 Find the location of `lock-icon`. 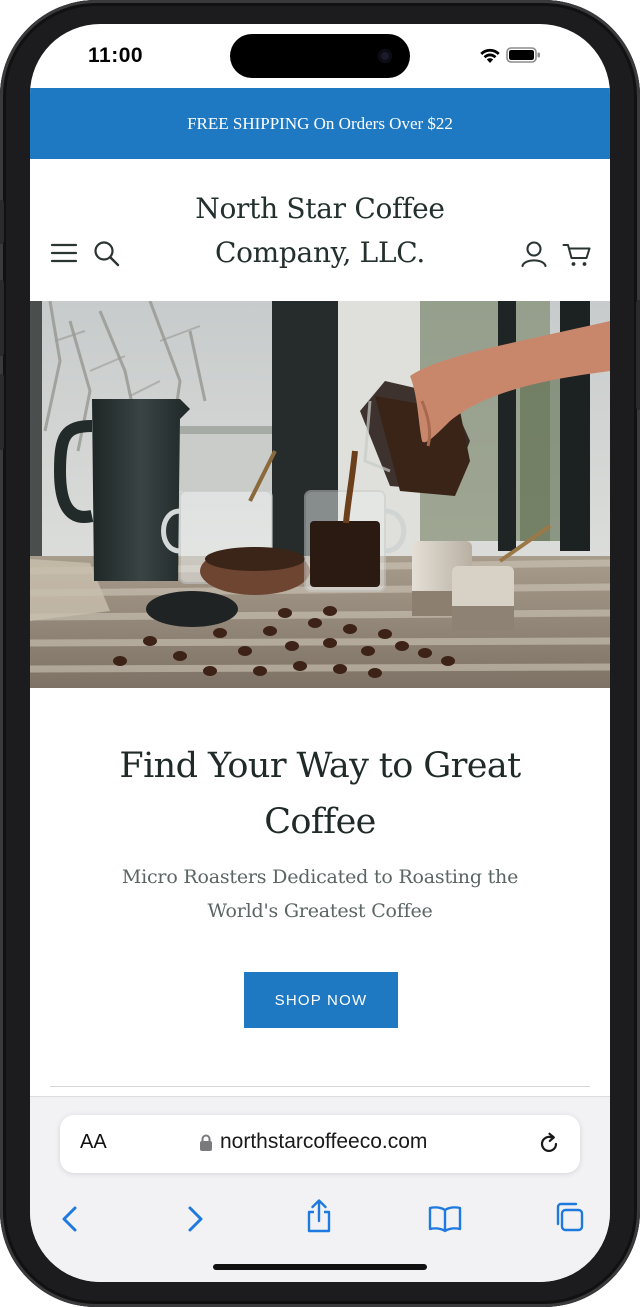

lock-icon is located at coordinates (206, 1142).